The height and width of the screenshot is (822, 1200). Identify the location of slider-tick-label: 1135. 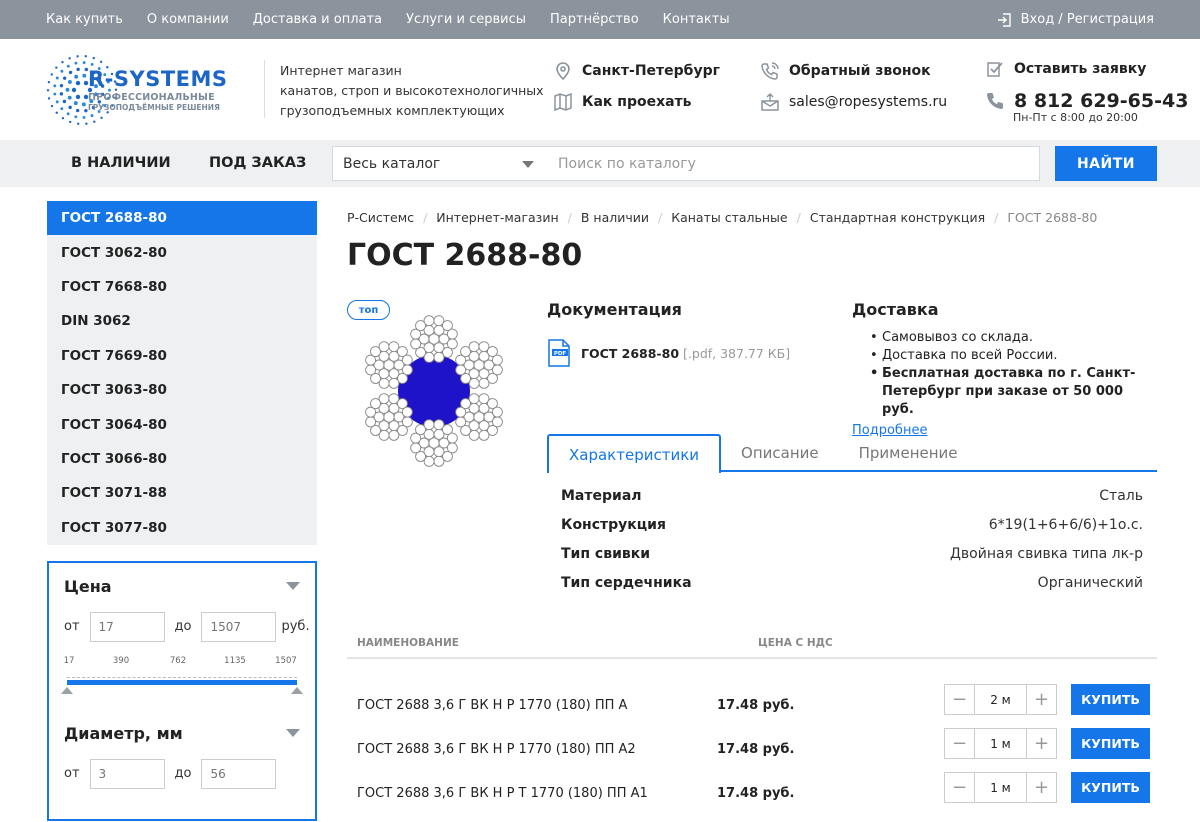
(235, 660).